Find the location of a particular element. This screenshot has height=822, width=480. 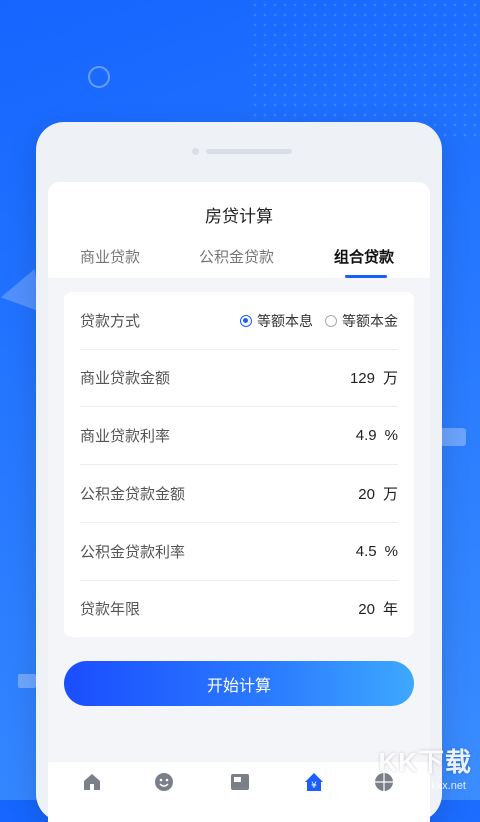

tab-combined-loan: 组合贷款 is located at coordinates (364, 256).